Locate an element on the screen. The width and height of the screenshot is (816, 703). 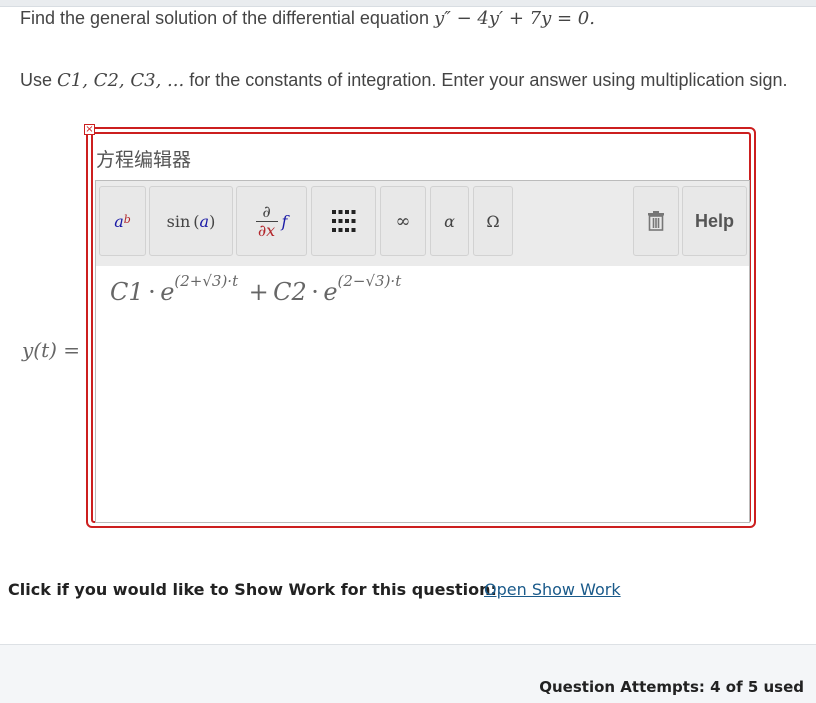
greek-lower-button: α is located at coordinates (449, 221).